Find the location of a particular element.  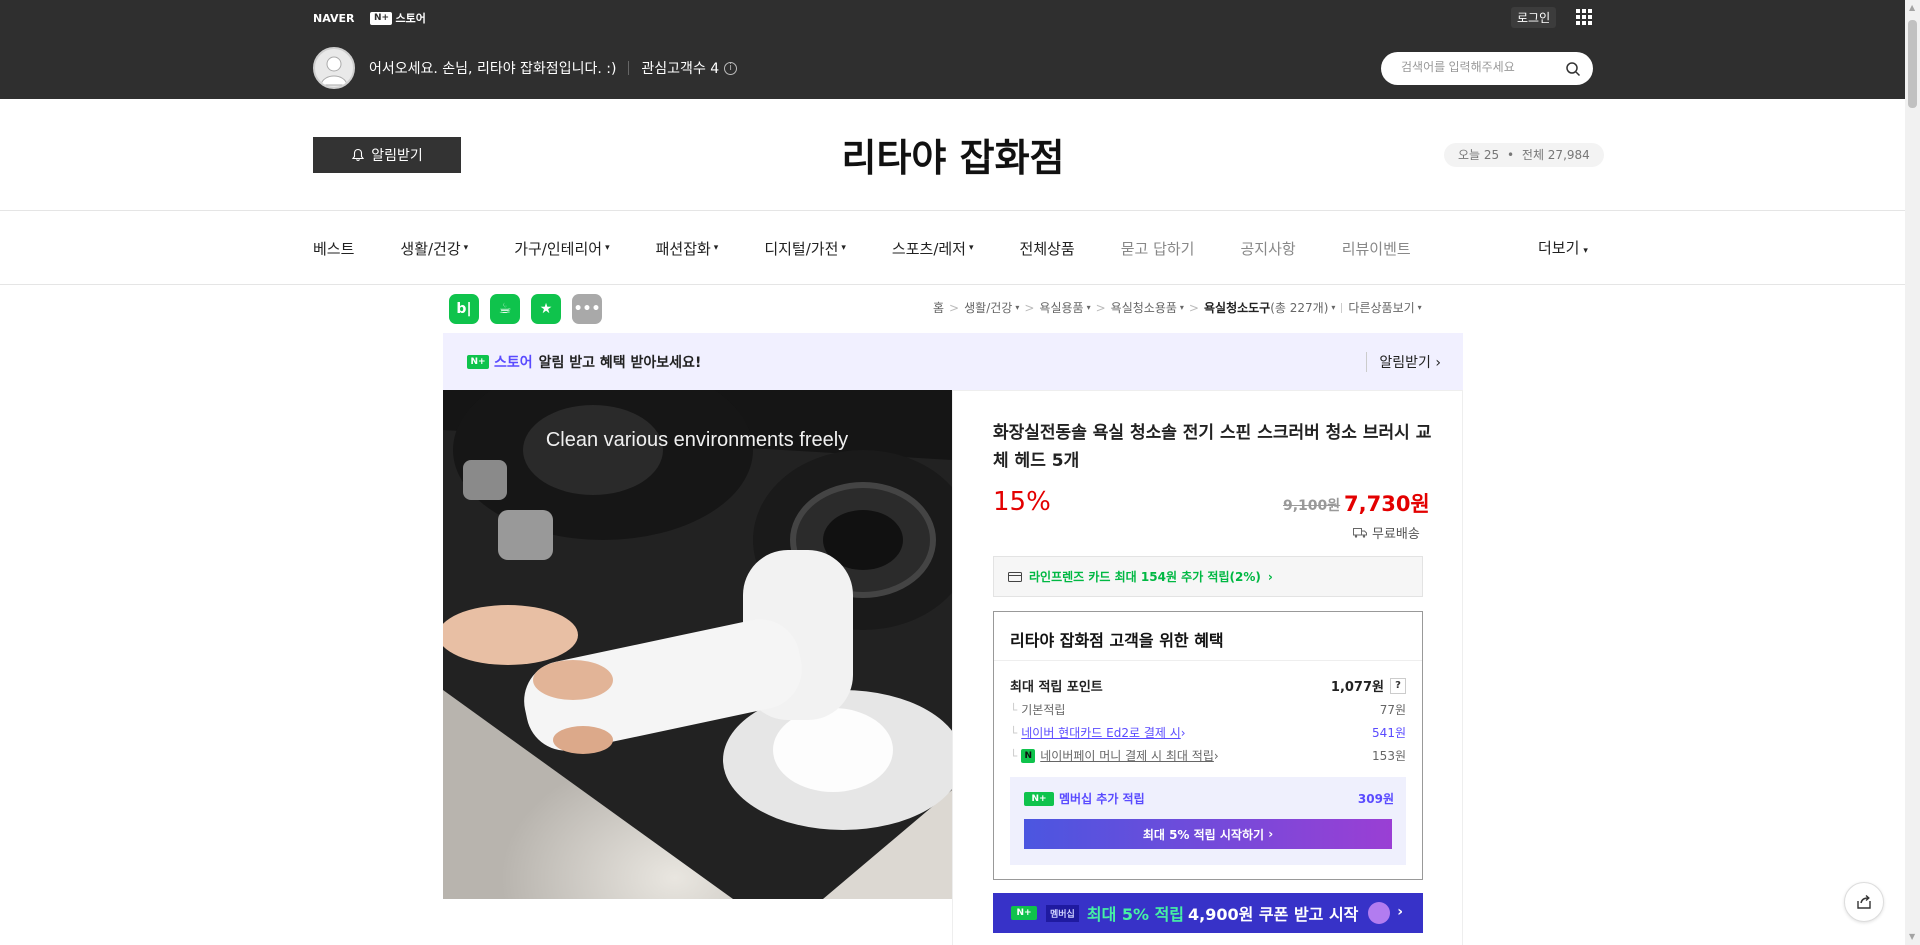

breadcrumb-item: 욕실용품 is located at coordinates (1061, 307).